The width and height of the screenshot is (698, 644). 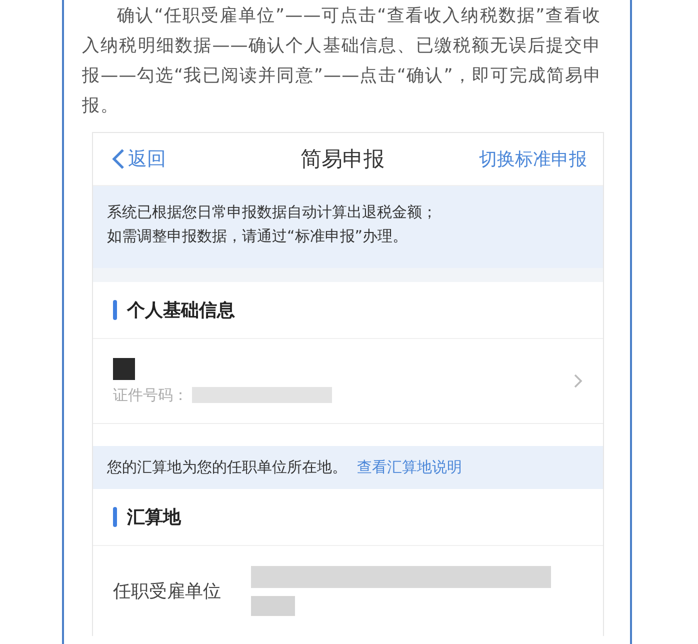 I want to click on article-paragraph: 确认“任职受雇单位”——可点击“查看收入纳税数据”查看收入纳税明细数据——确认个人基础信息、已缴税额无误后提交申报——勾选“我已阅读并同意”——点击“确认”，即可完成简易申报。, so click(x=342, y=61).